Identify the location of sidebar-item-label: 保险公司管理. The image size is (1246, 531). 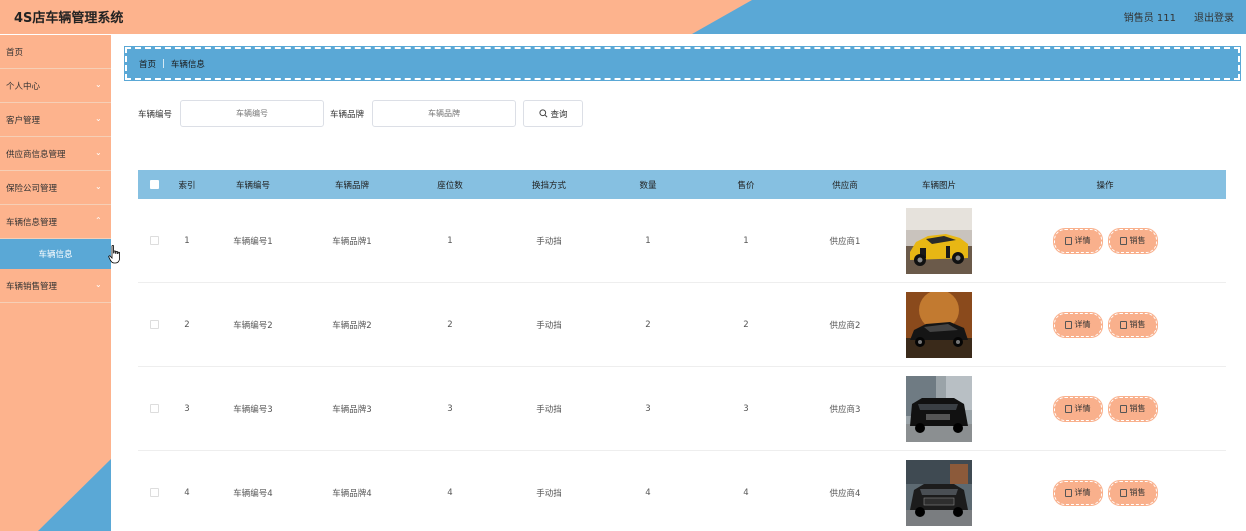
(32, 188).